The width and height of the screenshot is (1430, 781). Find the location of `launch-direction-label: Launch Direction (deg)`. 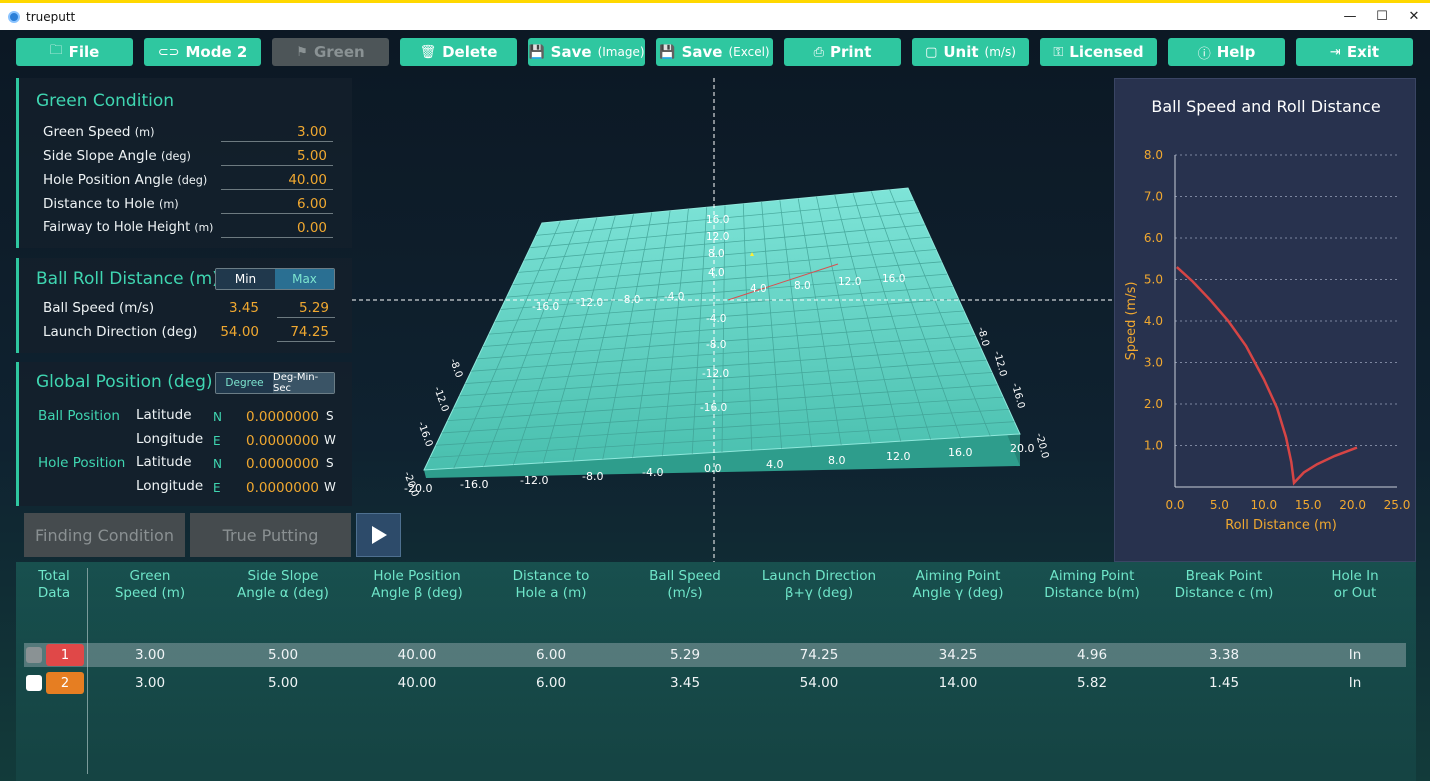

launch-direction-label: Launch Direction (deg) is located at coordinates (120, 332).